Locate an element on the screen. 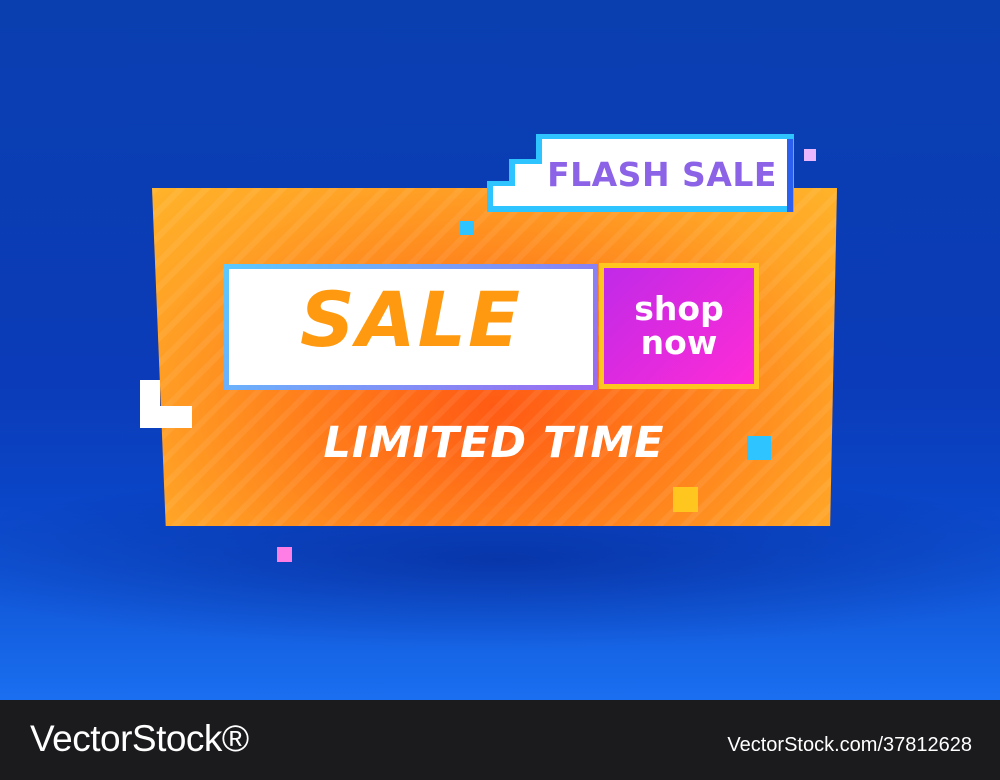 The height and width of the screenshot is (780, 1000). limited-time-label: LIMITED TIME is located at coordinates (494, 443).